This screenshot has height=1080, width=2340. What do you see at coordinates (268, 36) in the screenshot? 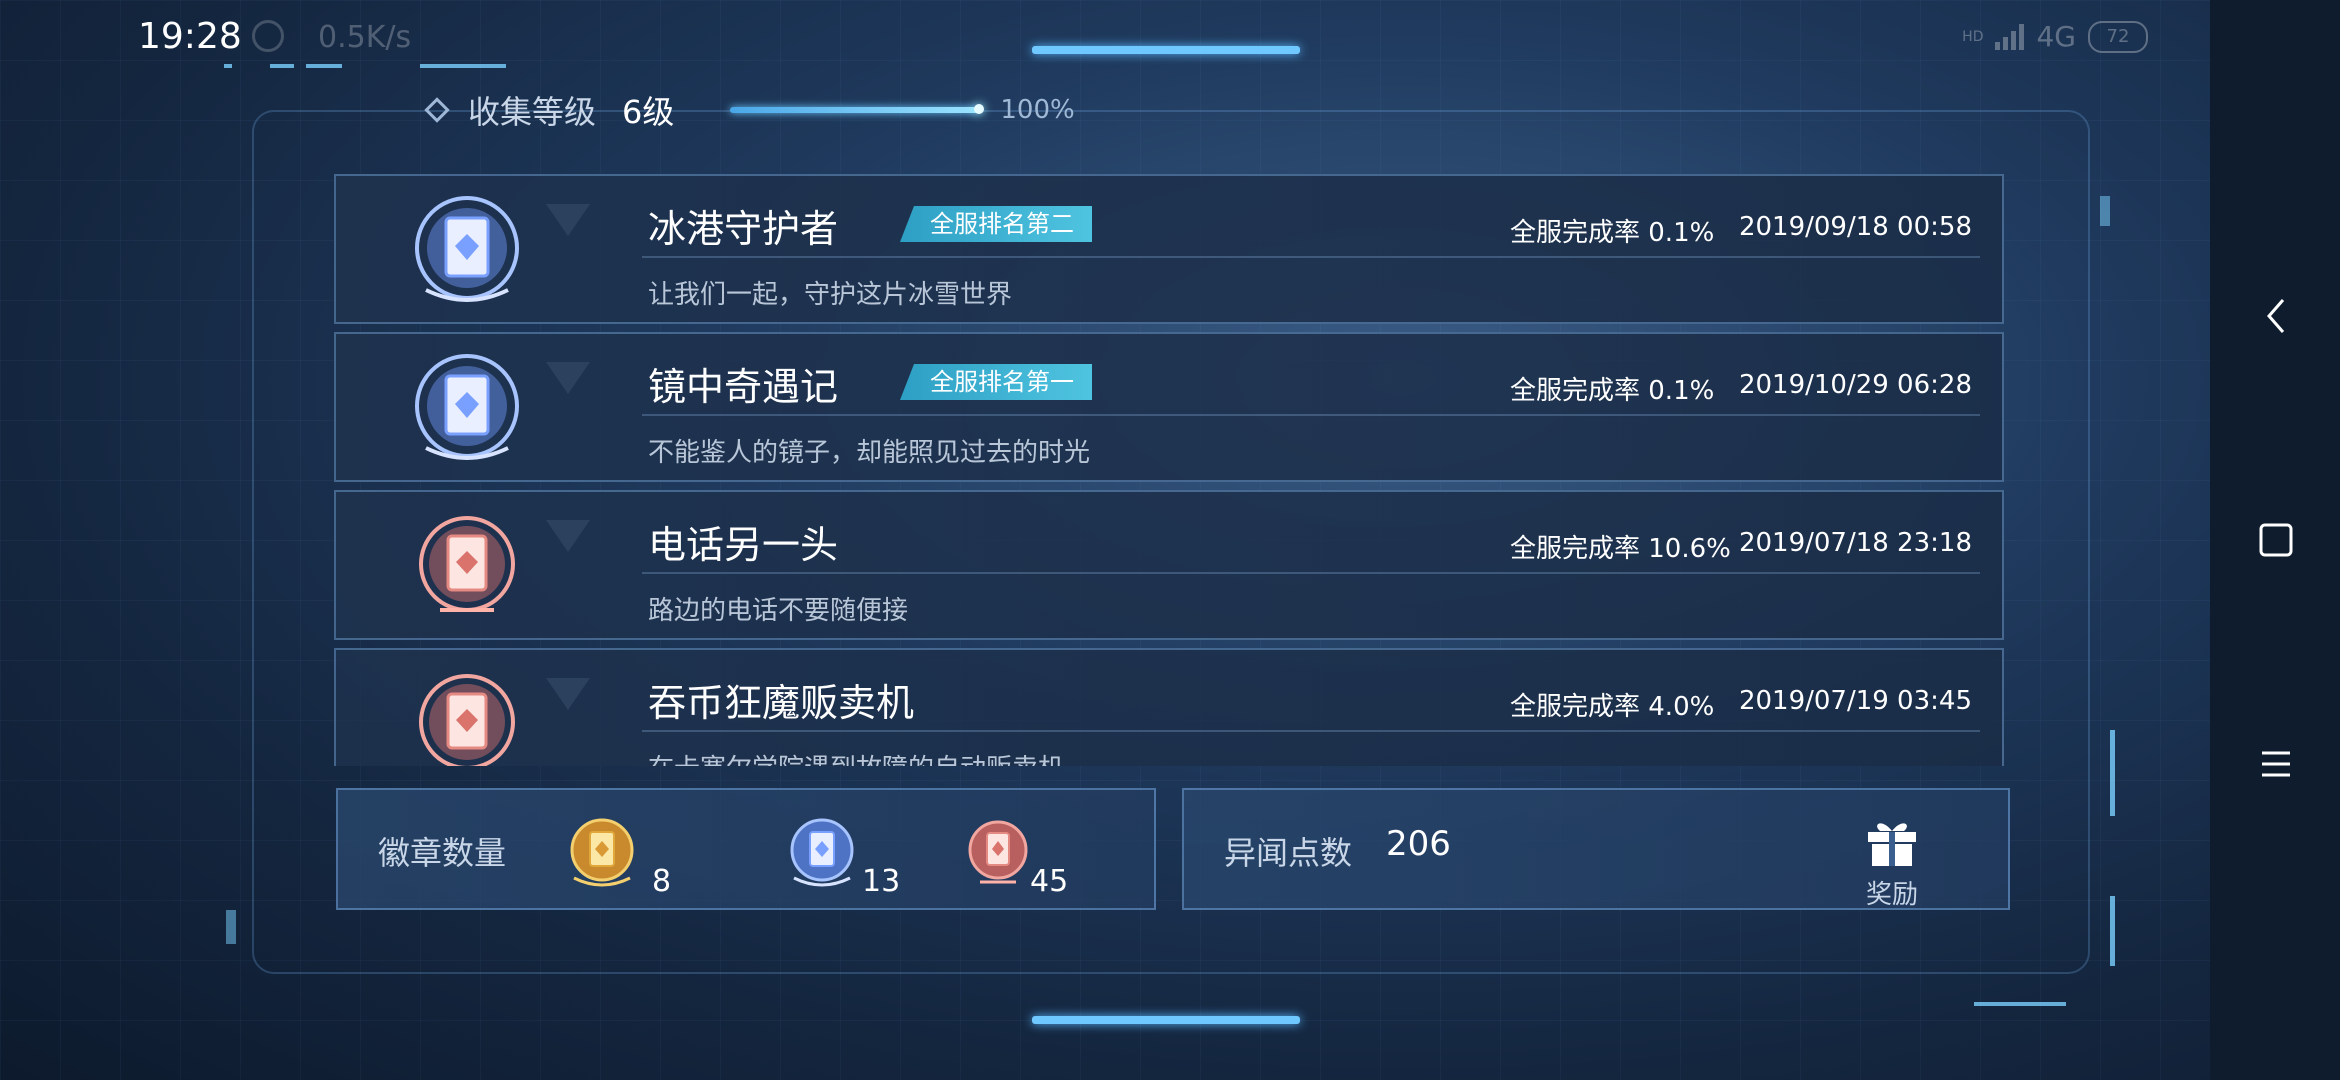
I see `alarm-icon` at bounding box center [268, 36].